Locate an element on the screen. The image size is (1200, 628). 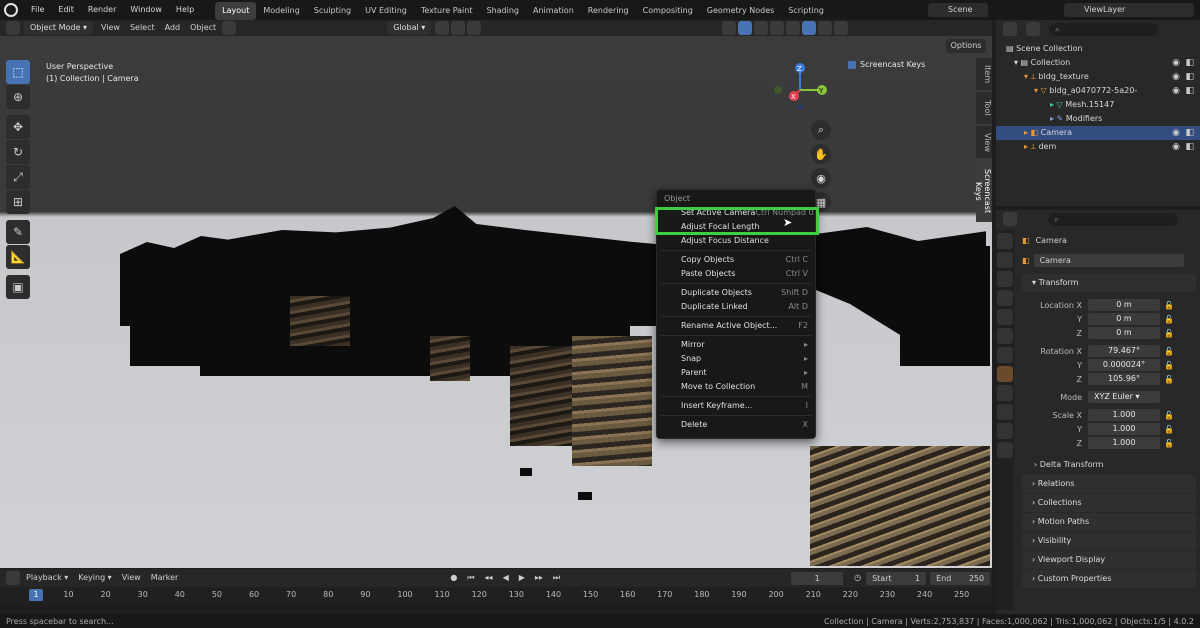
menu-item-paste-objects: Paste Objects Ctrl V is located at coordinates (736, 274).